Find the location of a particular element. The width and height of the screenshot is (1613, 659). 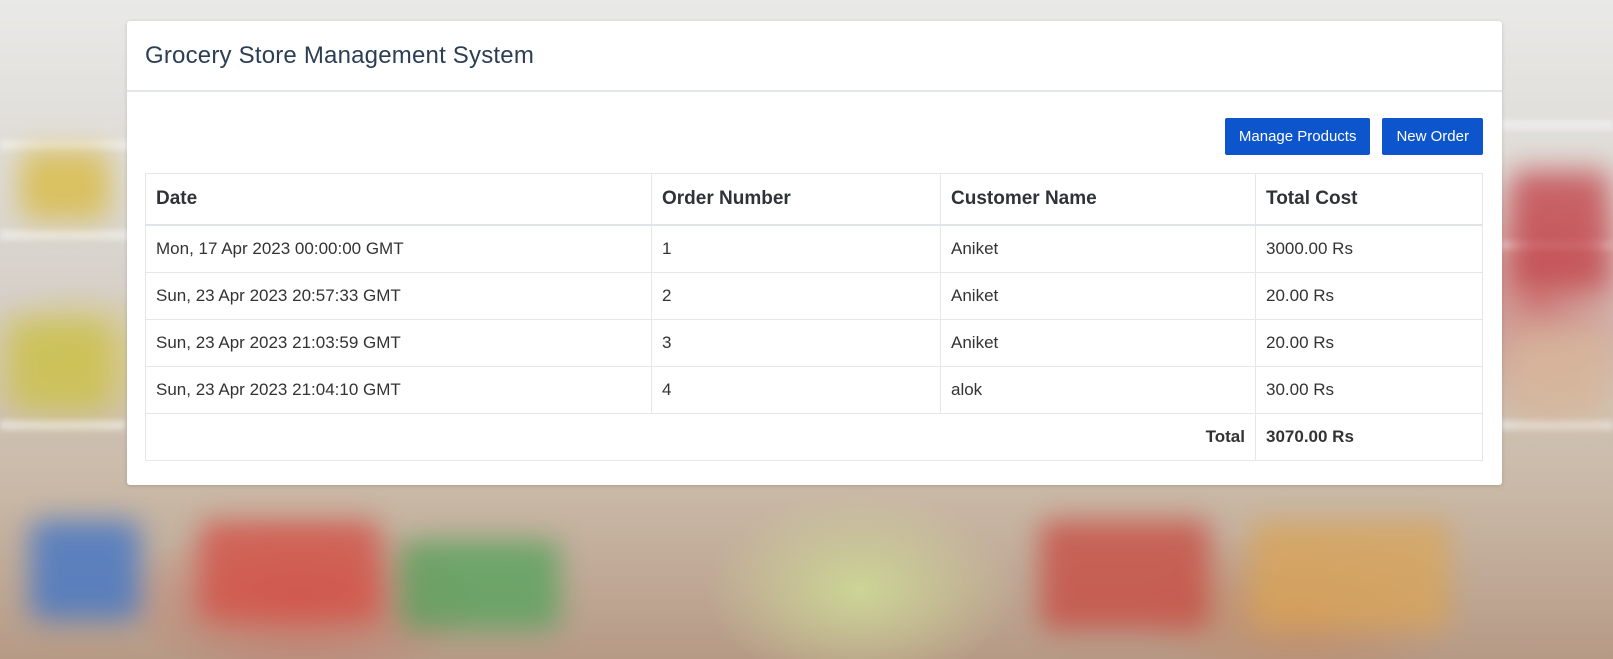

cell-date: Sun, 23 Apr 2023 21:03:59 GMT is located at coordinates (398, 343).